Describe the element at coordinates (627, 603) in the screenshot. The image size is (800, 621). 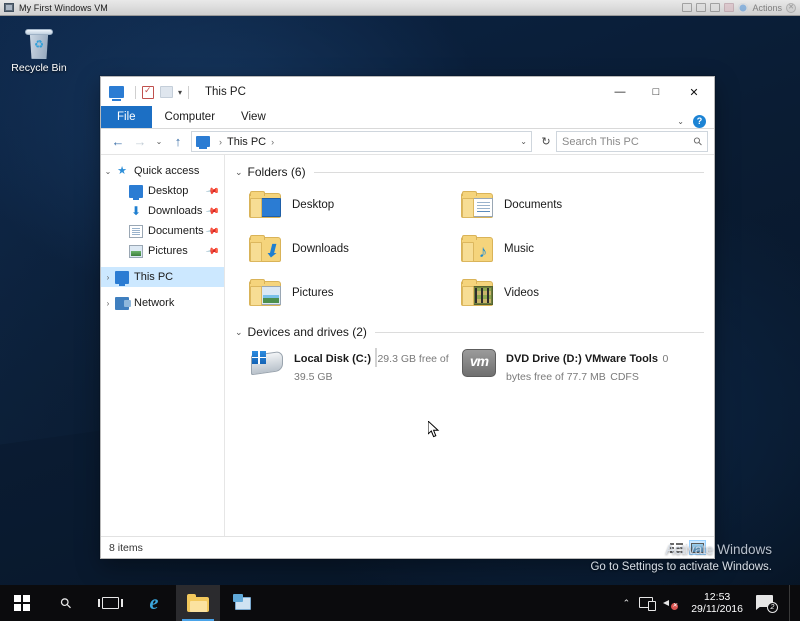
I see `show-hidden-icons-button: ⌃` at that location.